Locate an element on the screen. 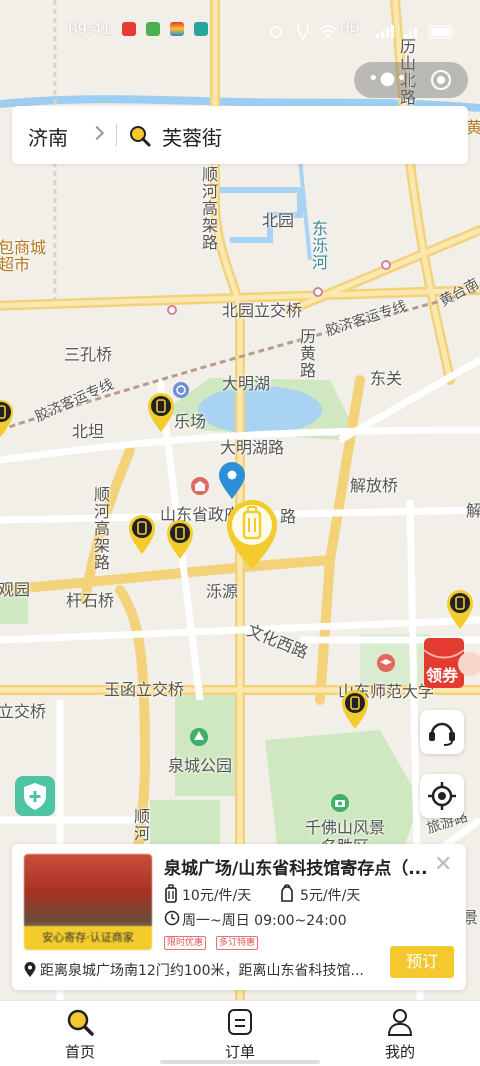 The width and height of the screenshot is (480, 1066). close-miniprogram-icon is located at coordinates (441, 80).